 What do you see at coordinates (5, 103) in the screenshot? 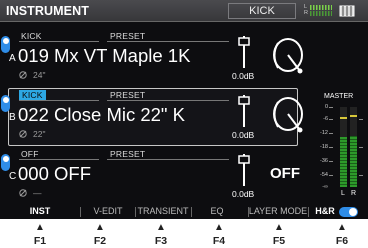
I see `layer-b-toggle` at bounding box center [5, 103].